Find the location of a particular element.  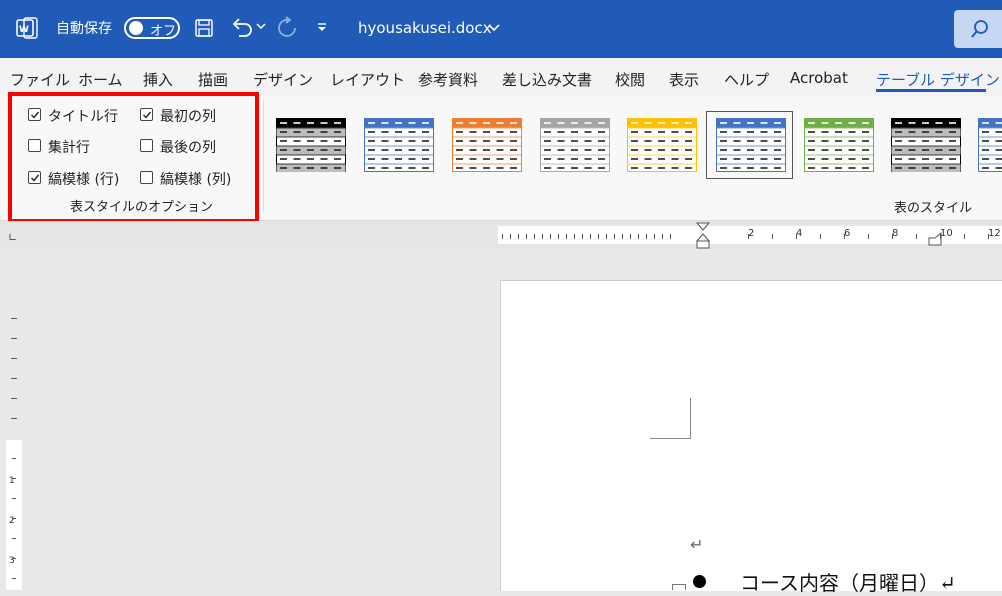

tab-design: デザイン is located at coordinates (283, 79).